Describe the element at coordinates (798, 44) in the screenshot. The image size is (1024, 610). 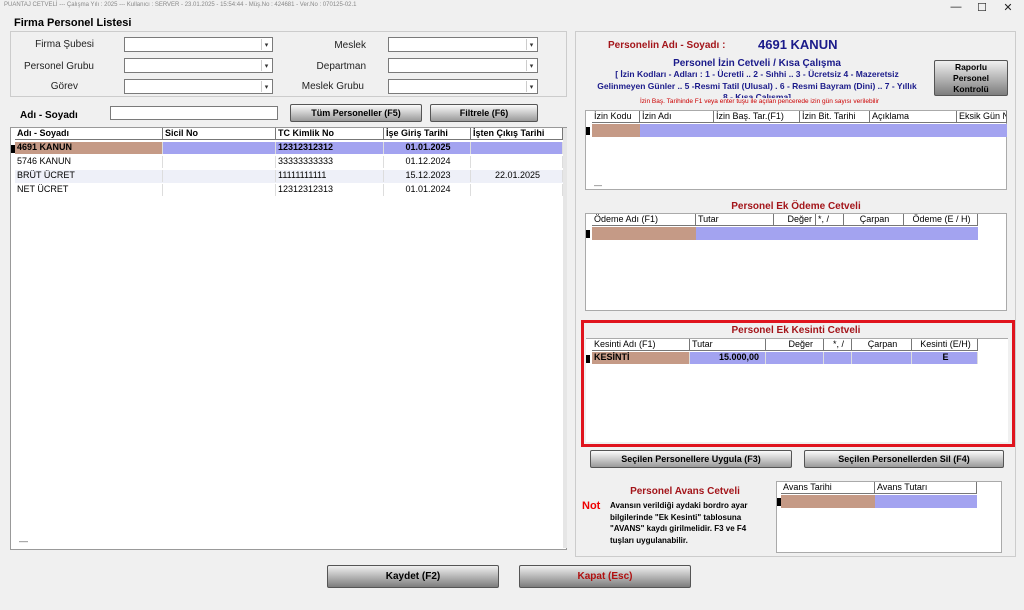
I see `person-name-value: 4691 KANUN` at that location.